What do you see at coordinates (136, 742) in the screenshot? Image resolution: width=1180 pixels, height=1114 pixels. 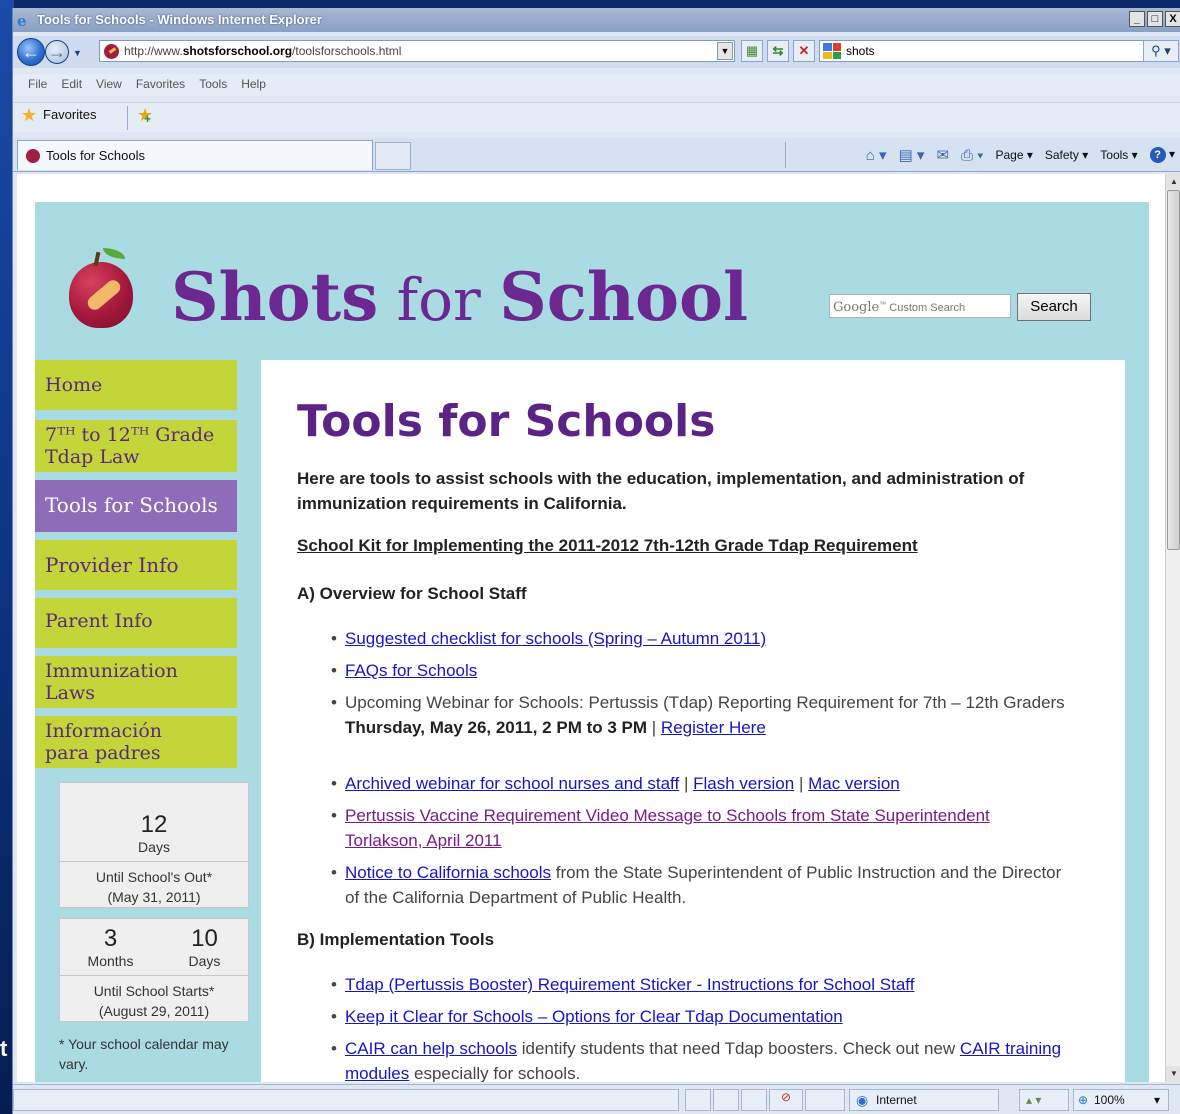 I see `sidebar-item-informacion: Información para padres` at bounding box center [136, 742].